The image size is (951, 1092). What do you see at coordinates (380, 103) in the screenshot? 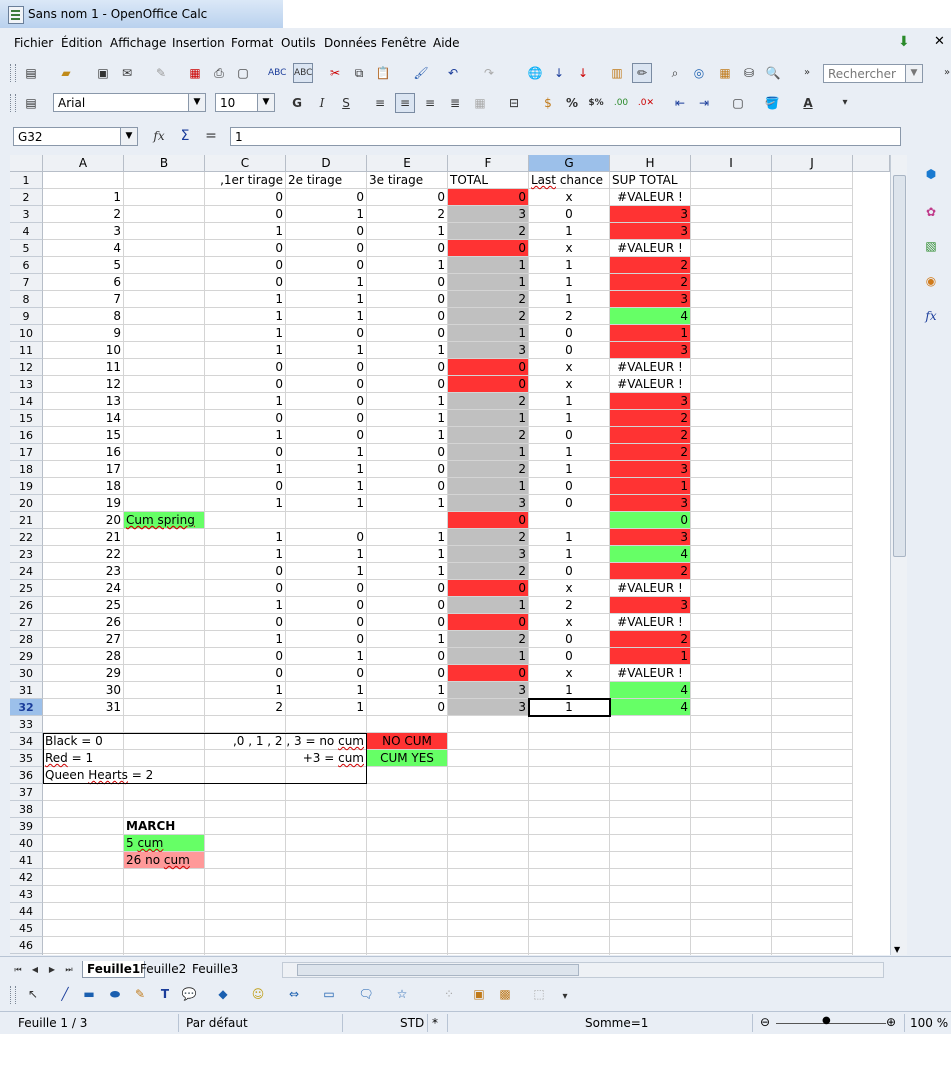
I see `align-left-icon: ≡` at bounding box center [380, 103].